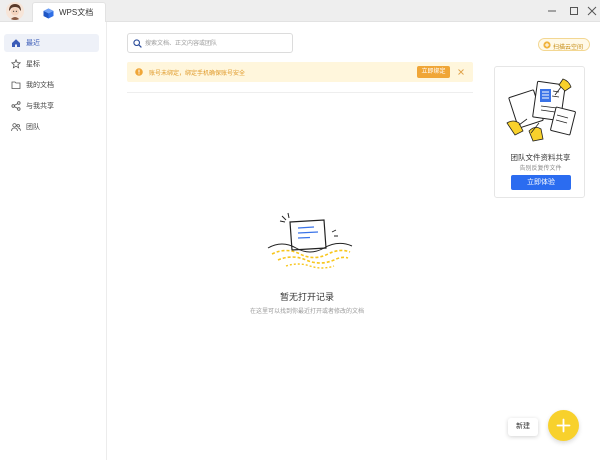  What do you see at coordinates (40, 85) in the screenshot?
I see `sidebar-item-label: 我的文档` at bounding box center [40, 85].